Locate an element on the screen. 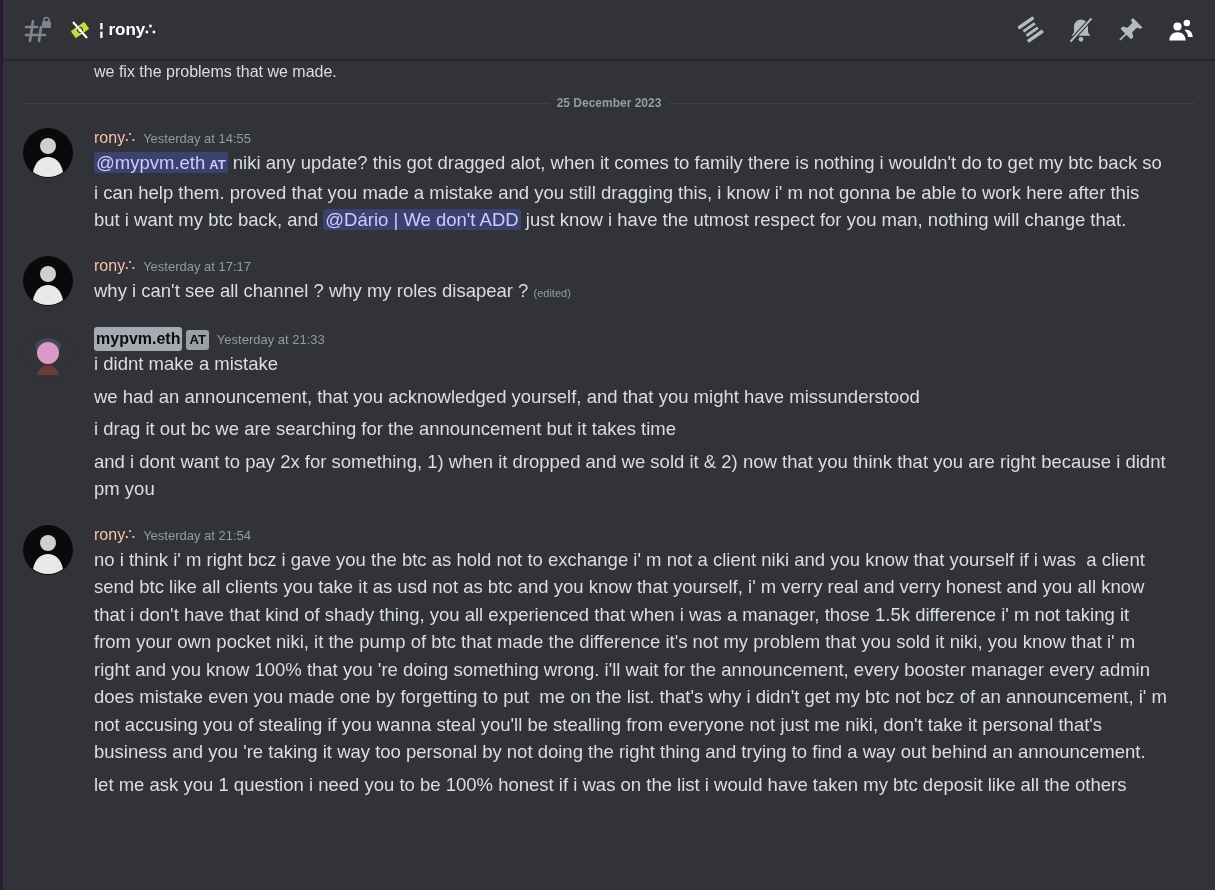 The image size is (1215, 890). timestamp: Yesterday at 21:33 is located at coordinates (270, 340).